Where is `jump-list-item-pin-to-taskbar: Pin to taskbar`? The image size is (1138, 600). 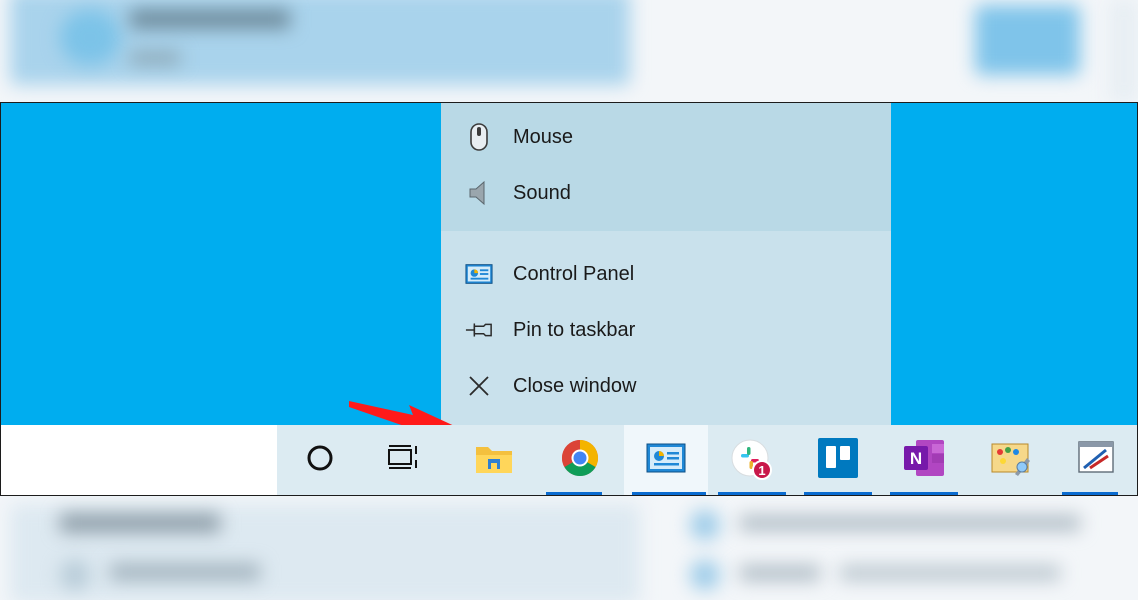 jump-list-item-pin-to-taskbar: Pin to taskbar is located at coordinates (666, 330).